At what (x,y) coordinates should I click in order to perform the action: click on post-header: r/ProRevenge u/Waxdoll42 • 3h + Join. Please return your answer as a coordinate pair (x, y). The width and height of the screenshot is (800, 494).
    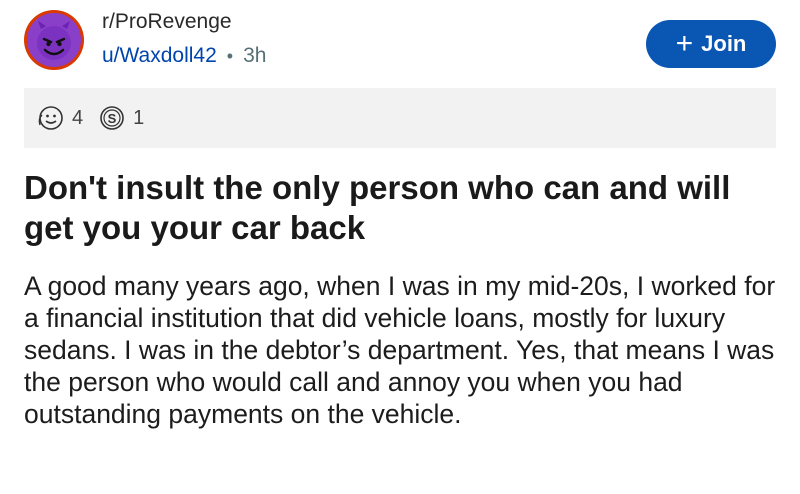
    Looking at the image, I should click on (400, 40).